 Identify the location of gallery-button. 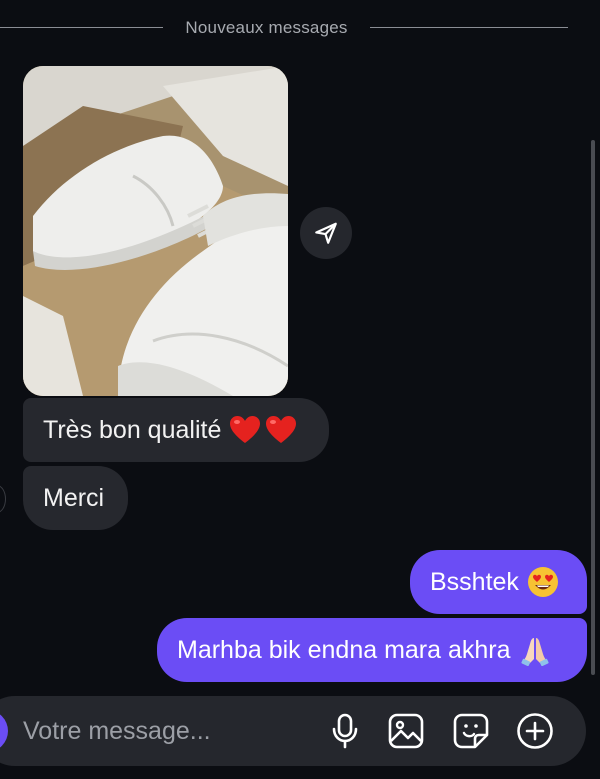
(406, 731).